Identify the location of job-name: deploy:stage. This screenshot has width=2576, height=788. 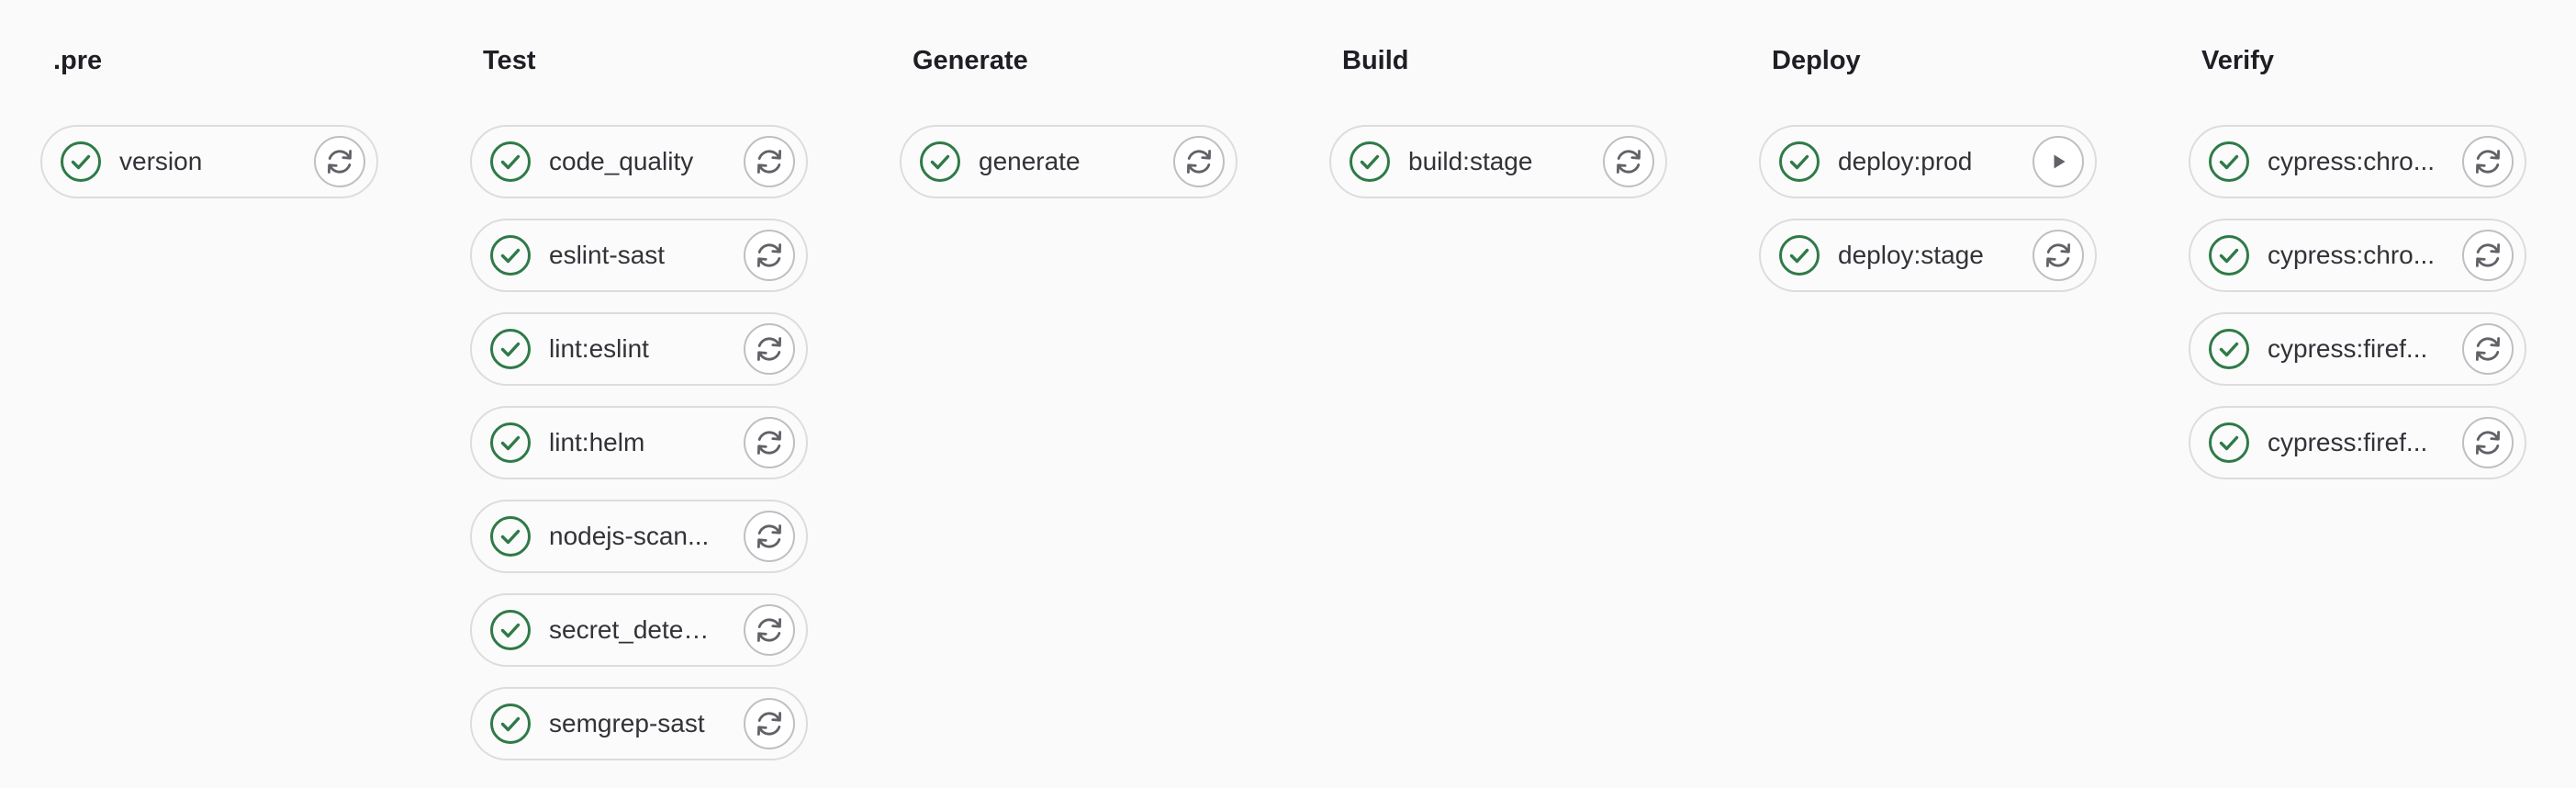
(1911, 255).